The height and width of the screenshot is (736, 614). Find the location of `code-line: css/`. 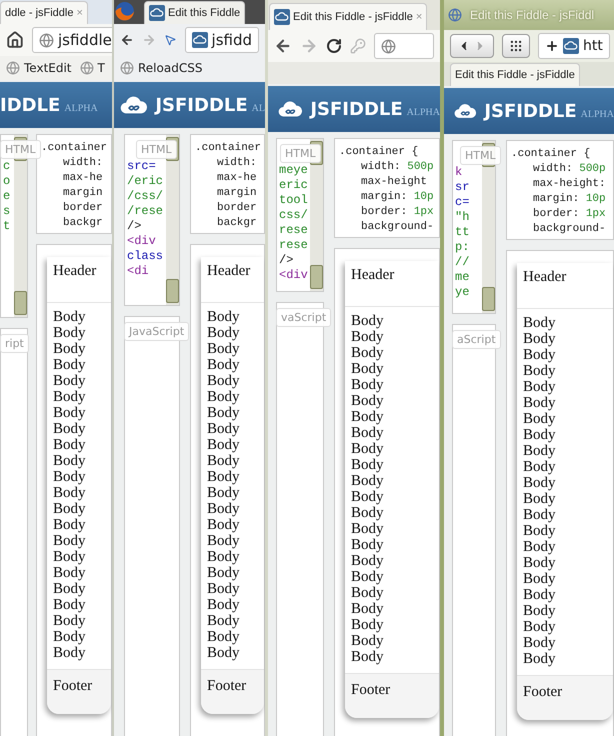

code-line: css/ is located at coordinates (294, 215).